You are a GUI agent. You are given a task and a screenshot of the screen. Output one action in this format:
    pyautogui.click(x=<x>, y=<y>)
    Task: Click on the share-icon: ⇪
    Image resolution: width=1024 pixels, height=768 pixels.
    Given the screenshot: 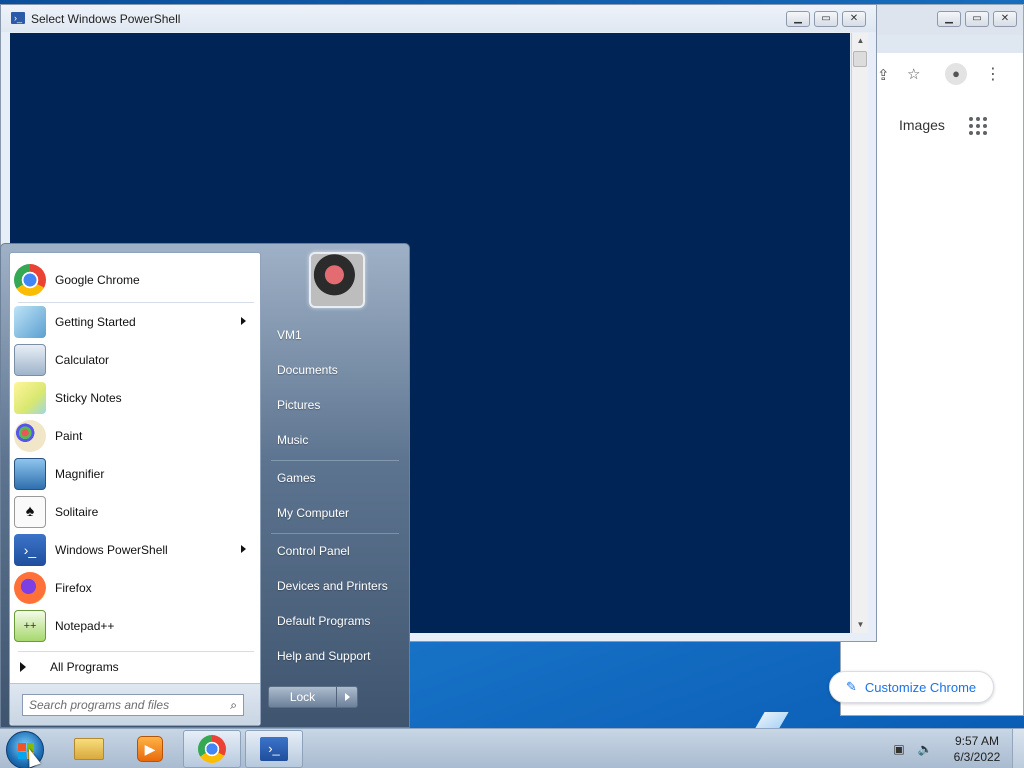 What is the action you would take?
    pyautogui.click(x=883, y=75)
    